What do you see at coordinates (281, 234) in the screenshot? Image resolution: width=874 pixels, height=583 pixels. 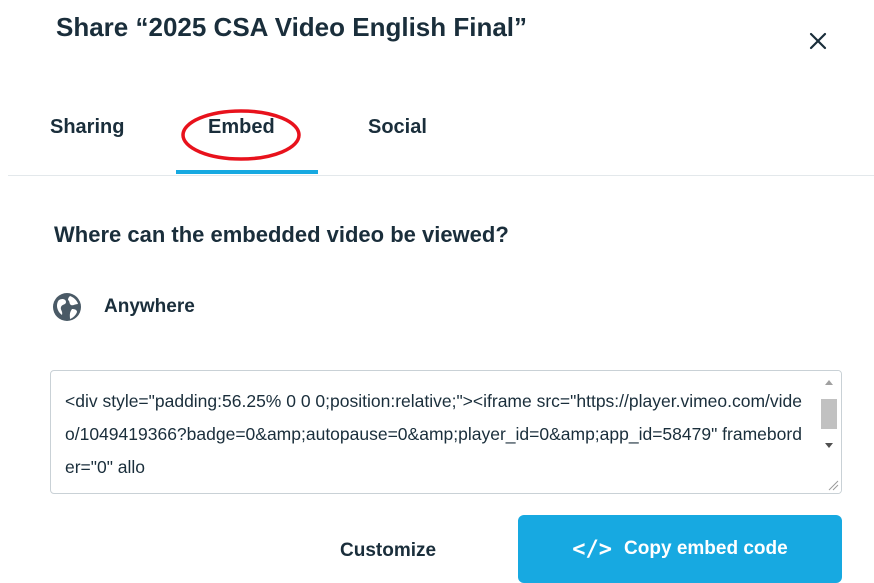 I see `embed-visibility-question: Where can the embedded video be viewed?` at bounding box center [281, 234].